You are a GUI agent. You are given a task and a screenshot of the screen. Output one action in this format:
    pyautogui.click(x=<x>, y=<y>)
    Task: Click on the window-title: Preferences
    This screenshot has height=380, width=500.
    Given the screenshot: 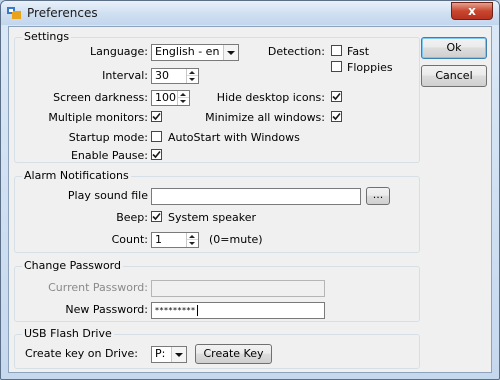 What is the action you would take?
    pyautogui.click(x=62, y=13)
    